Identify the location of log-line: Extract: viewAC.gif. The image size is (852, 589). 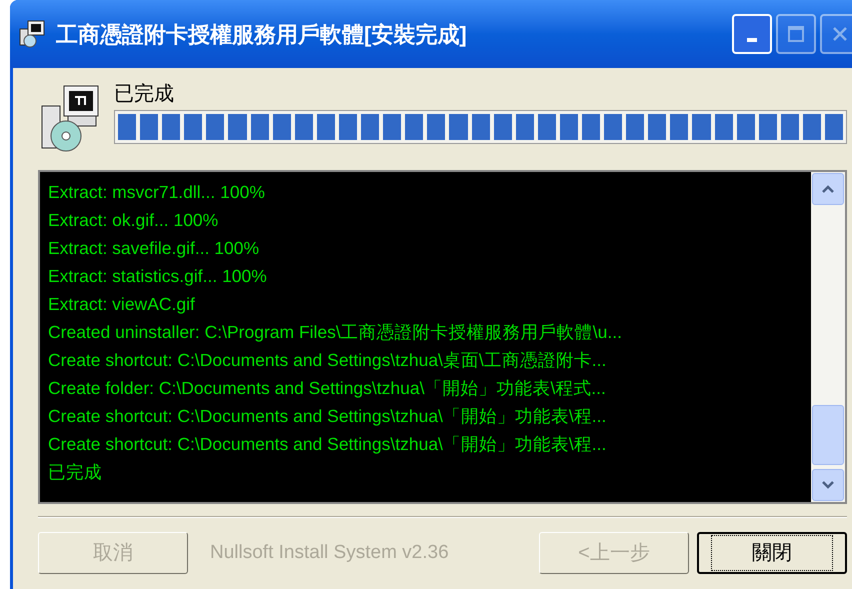
(122, 304).